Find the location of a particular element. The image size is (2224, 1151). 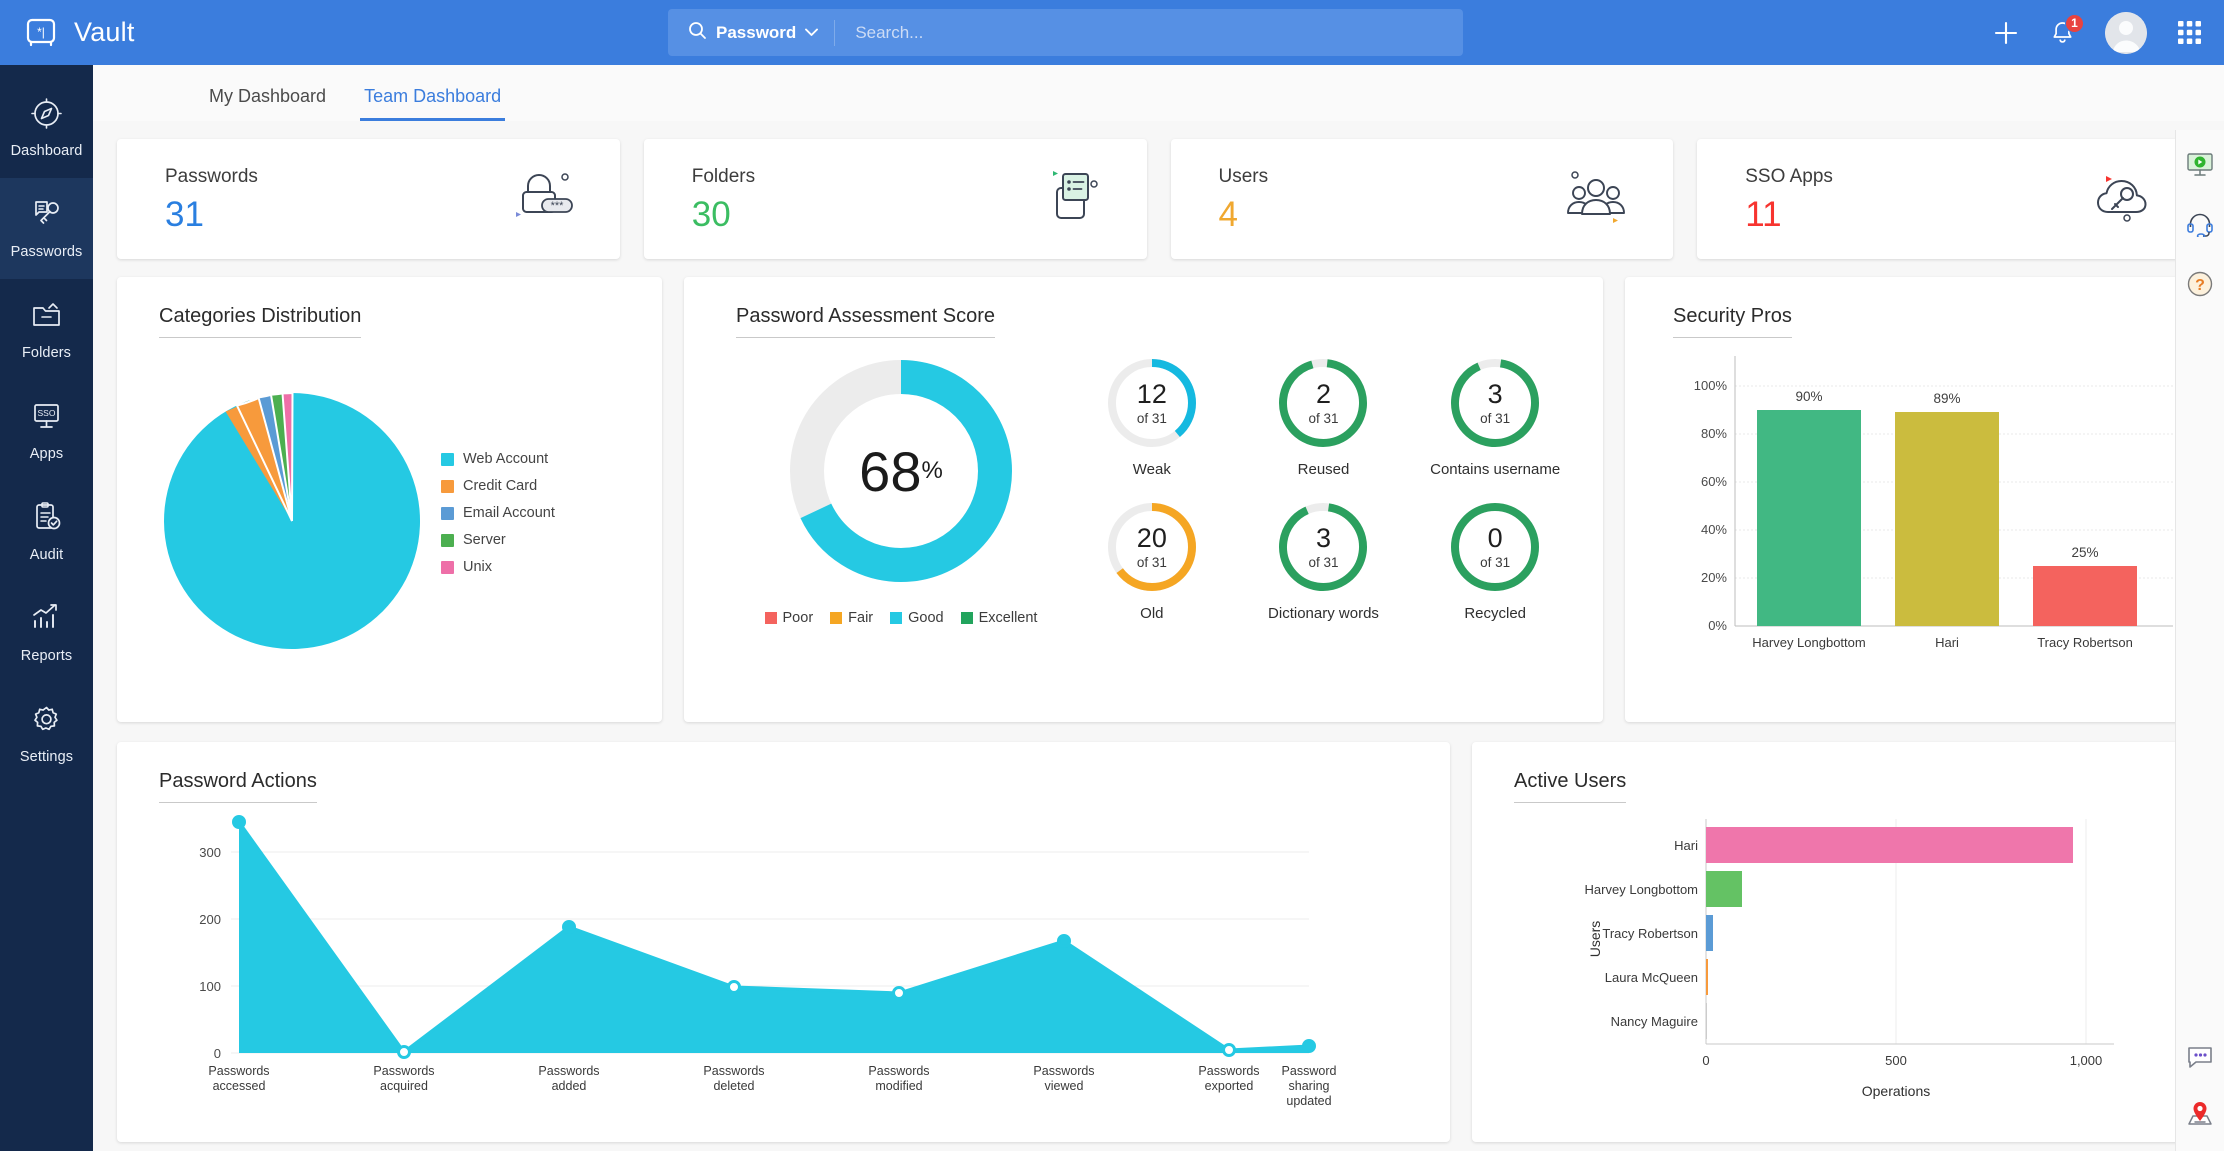

ring-value: 2 is located at coordinates (1323, 393).